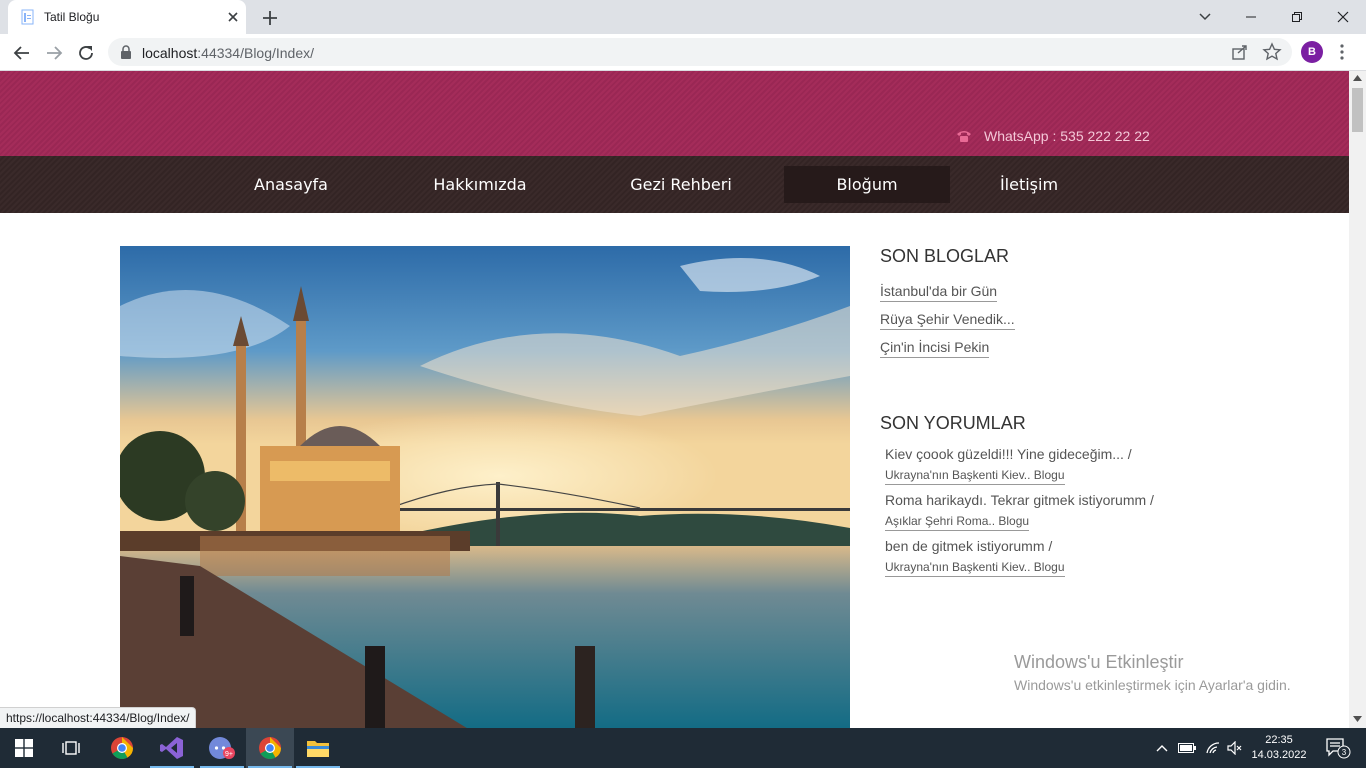 This screenshot has height=768, width=1366. I want to click on lock-icon, so click(126, 52).